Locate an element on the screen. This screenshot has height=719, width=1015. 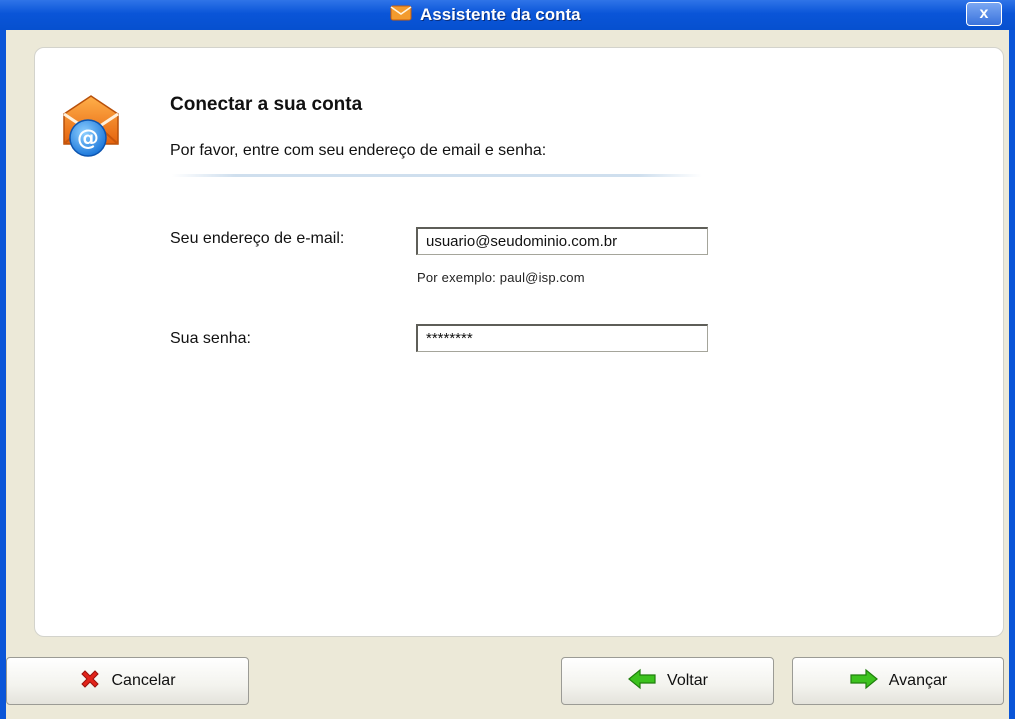
title-wrap: Assistente da conta is located at coordinates (485, 15).